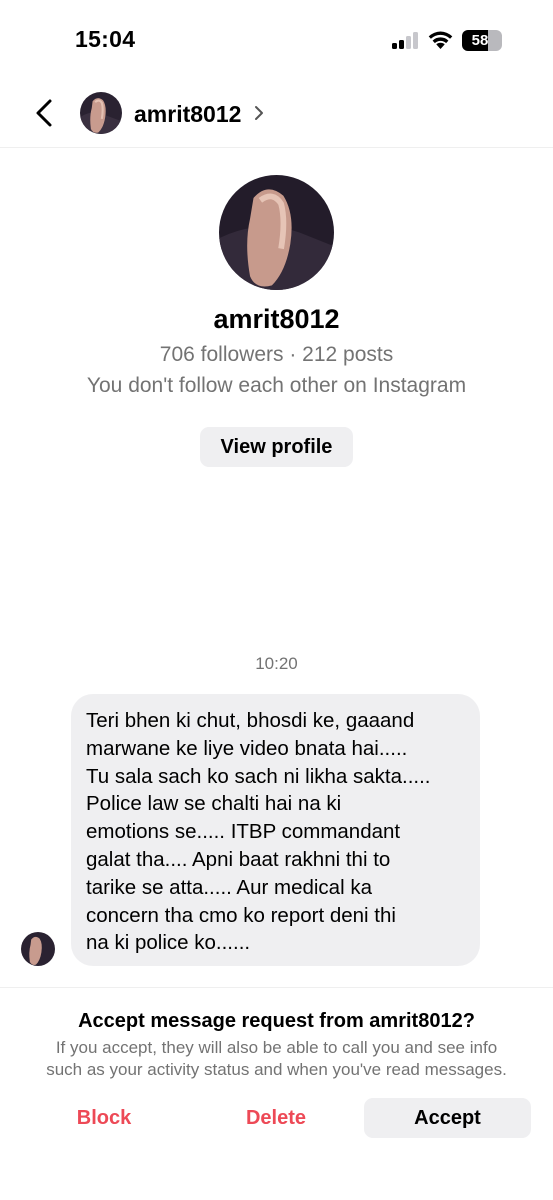  What do you see at coordinates (38, 949) in the screenshot?
I see `sender-avatar` at bounding box center [38, 949].